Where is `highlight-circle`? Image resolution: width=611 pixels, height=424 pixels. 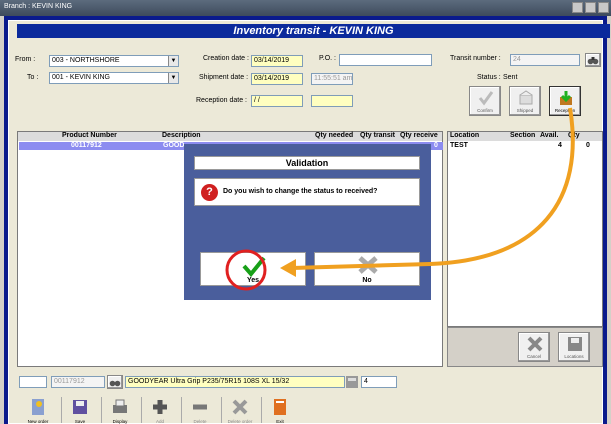 highlight-circle is located at coordinates (246, 270).